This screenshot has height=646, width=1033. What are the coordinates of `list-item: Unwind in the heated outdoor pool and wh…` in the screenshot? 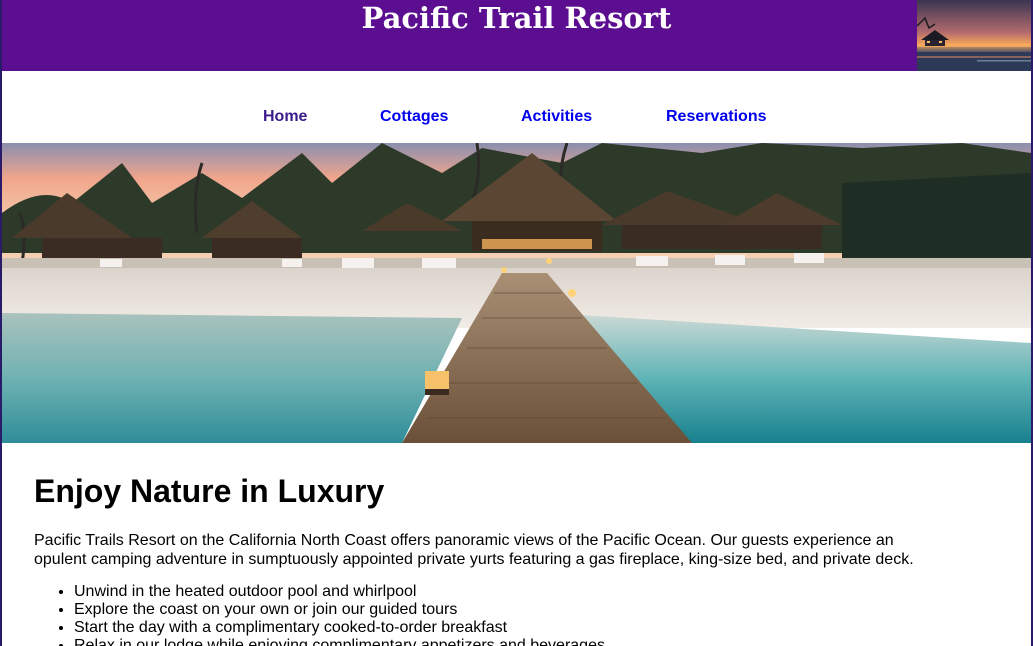 It's located at (536, 592).